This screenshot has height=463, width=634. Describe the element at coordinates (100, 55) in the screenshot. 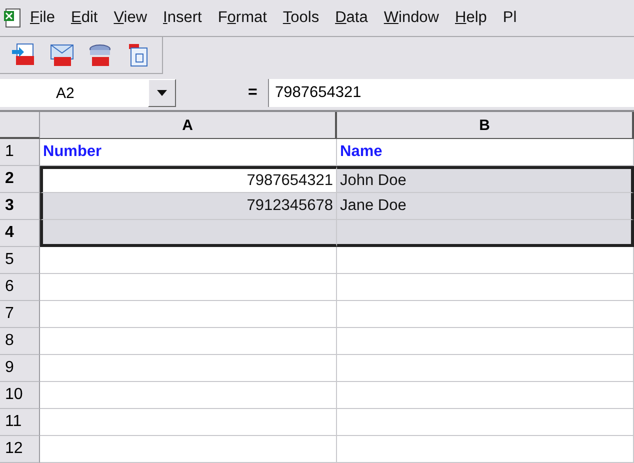

I see `pdf-convert-icon` at that location.